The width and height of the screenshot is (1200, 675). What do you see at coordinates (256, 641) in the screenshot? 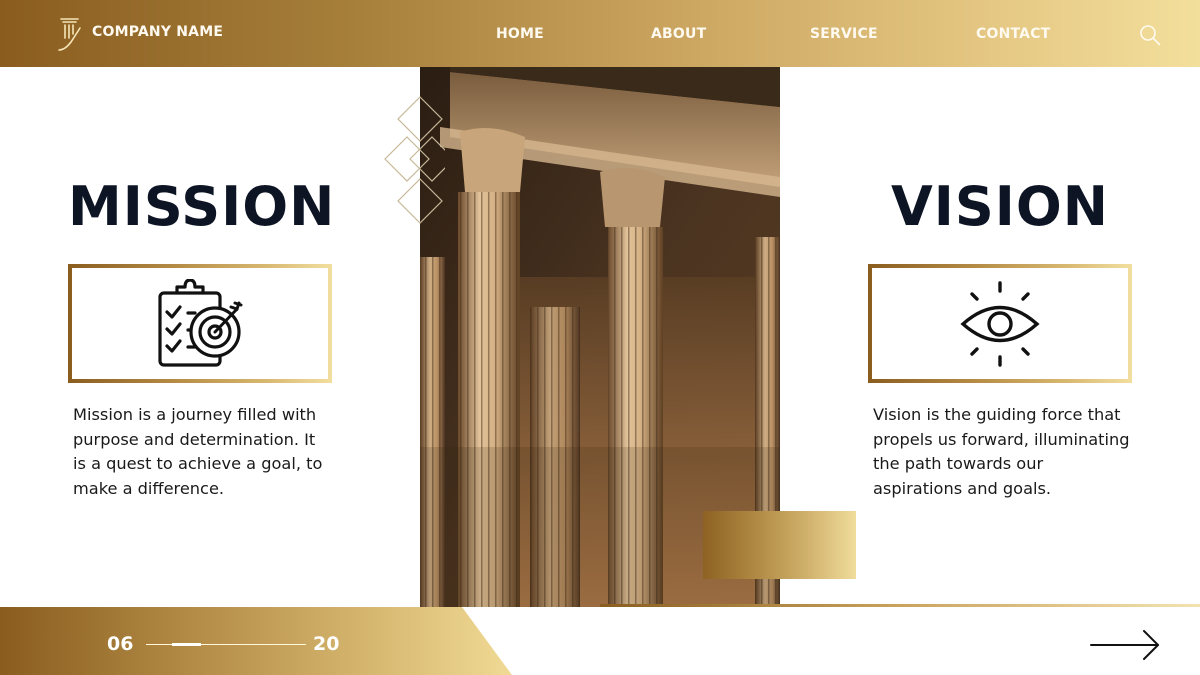
I see `footer-gold-band` at bounding box center [256, 641].